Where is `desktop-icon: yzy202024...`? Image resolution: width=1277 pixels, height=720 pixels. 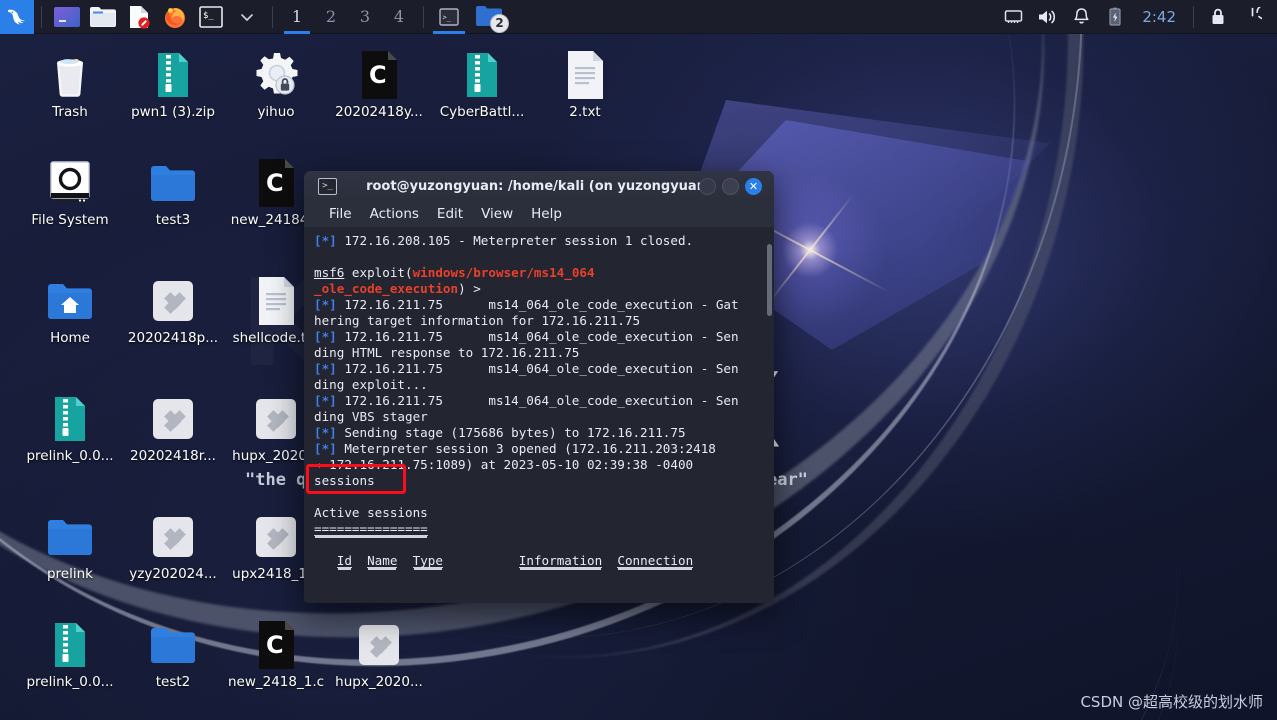
desktop-icon: yzy202024... is located at coordinates (173, 547).